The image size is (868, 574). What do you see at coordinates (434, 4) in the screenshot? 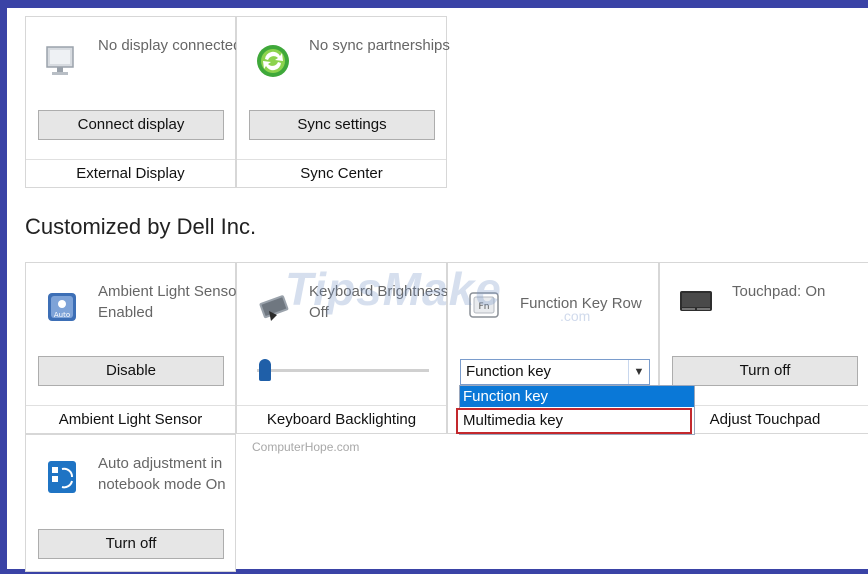
I see `window-frame-top` at bounding box center [434, 4].